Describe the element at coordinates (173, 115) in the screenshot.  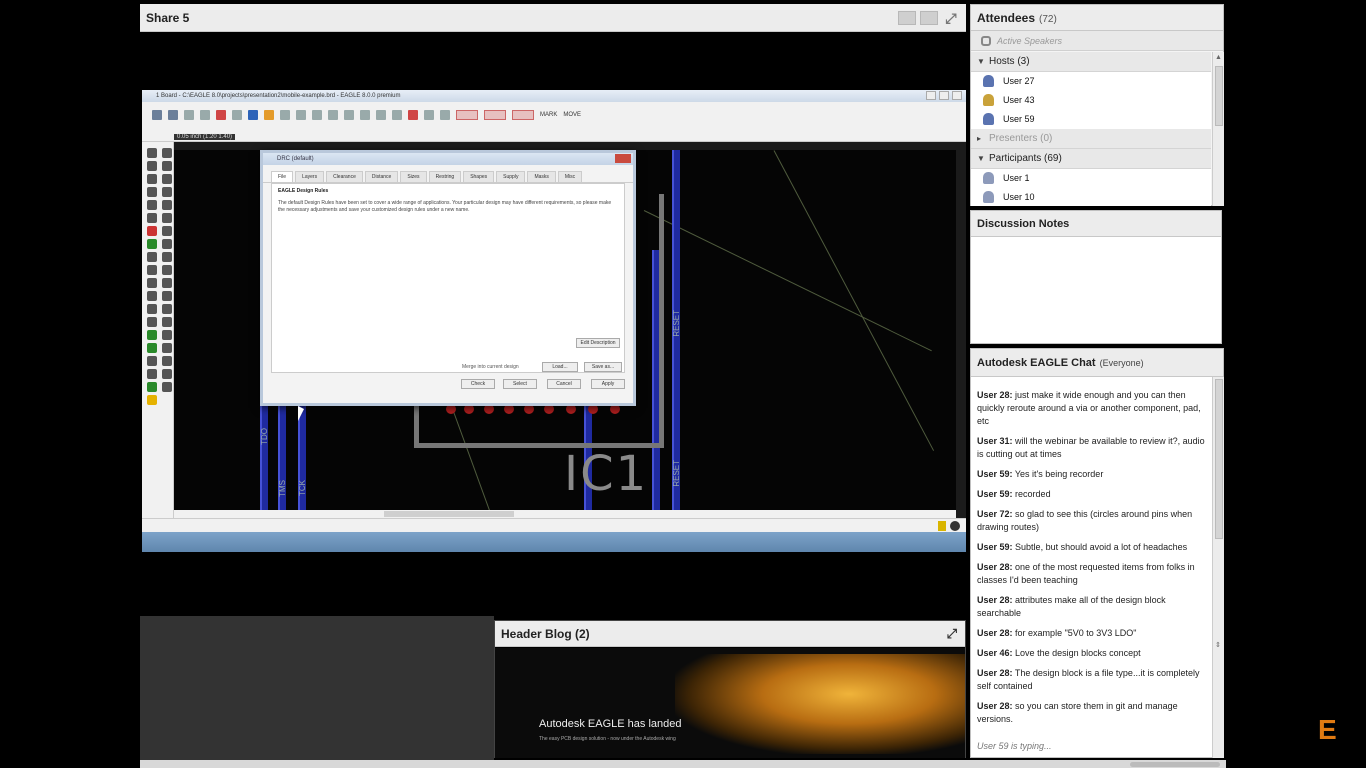
I see `save-icon` at that location.